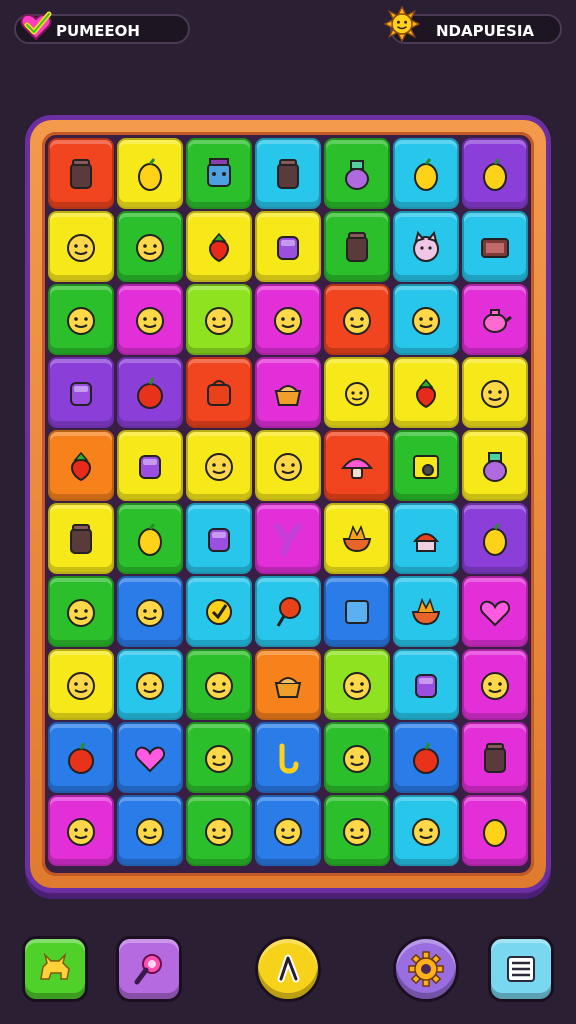  I want to click on pin-icon, so click(288, 611).